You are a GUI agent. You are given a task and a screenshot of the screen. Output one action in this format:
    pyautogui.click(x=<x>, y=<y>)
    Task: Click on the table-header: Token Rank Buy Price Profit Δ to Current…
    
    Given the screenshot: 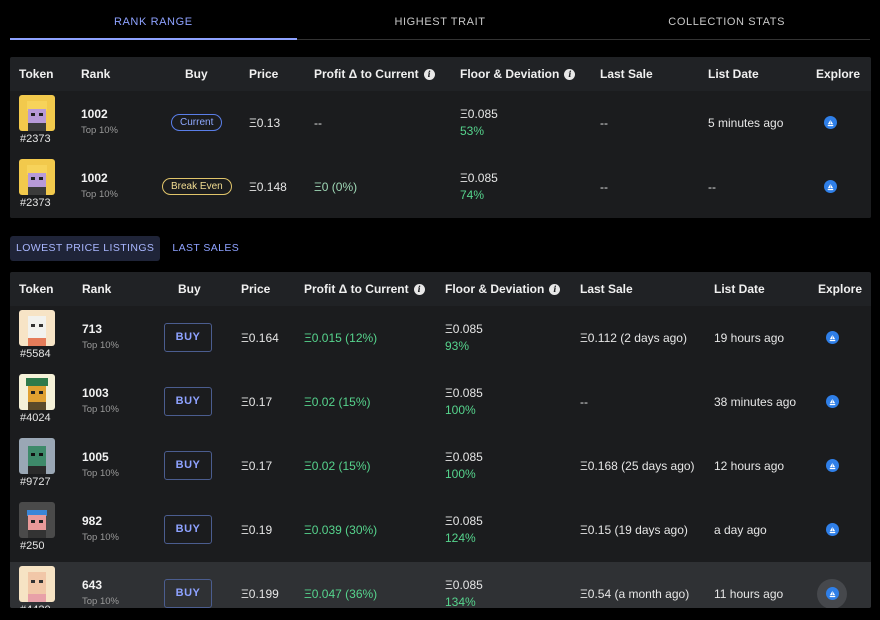 What is the action you would take?
    pyautogui.click(x=440, y=74)
    